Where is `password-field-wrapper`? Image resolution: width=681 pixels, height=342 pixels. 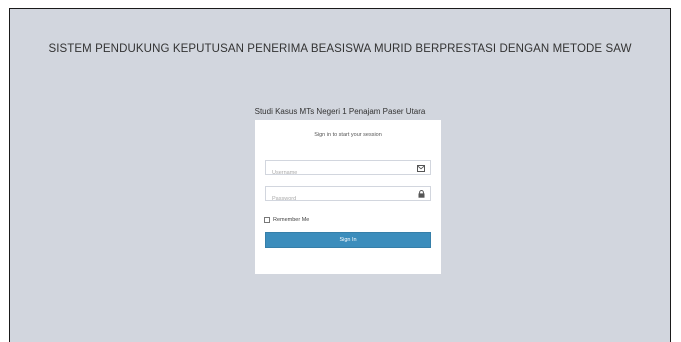 password-field-wrapper is located at coordinates (348, 196).